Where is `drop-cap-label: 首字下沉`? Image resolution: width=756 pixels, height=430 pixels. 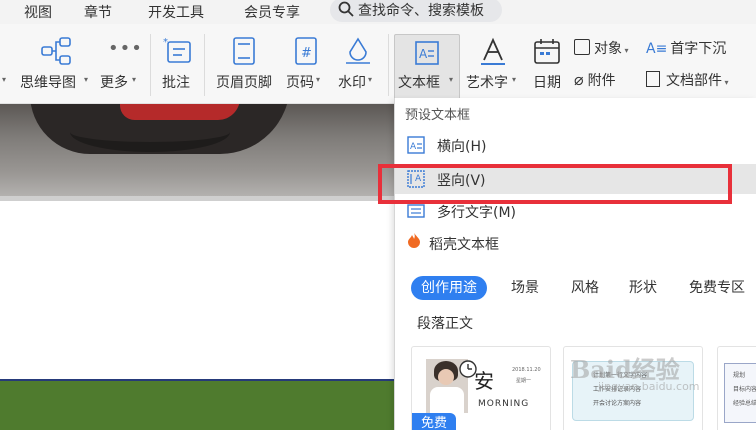
drop-cap-label: 首字下沉 is located at coordinates (698, 49).